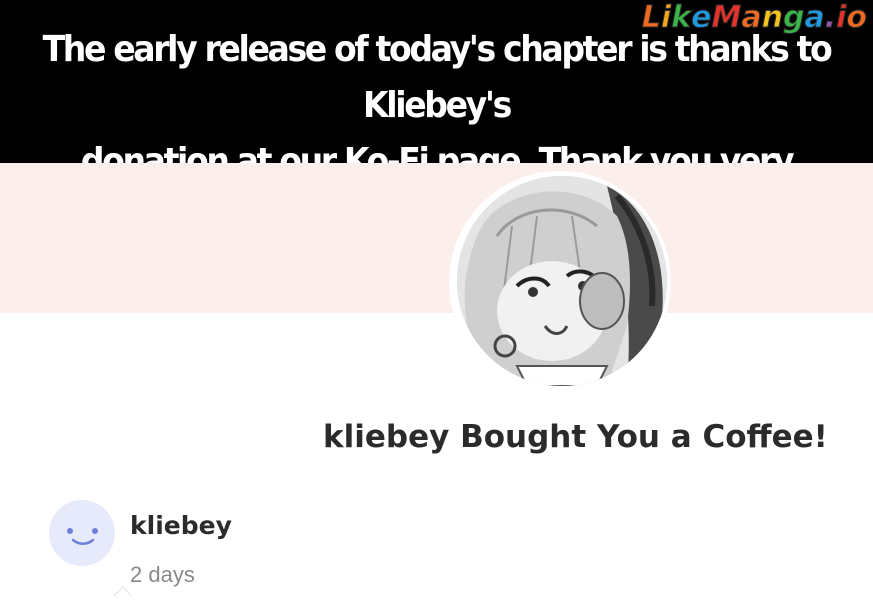 This screenshot has width=873, height=605. What do you see at coordinates (575, 437) in the screenshot?
I see `coffee-headline: kliebey Bought You a Coffee!` at bounding box center [575, 437].